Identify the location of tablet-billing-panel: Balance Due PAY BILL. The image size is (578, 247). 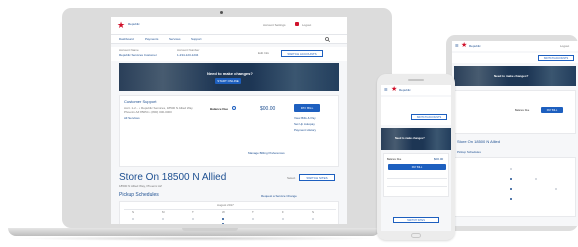
(515, 112).